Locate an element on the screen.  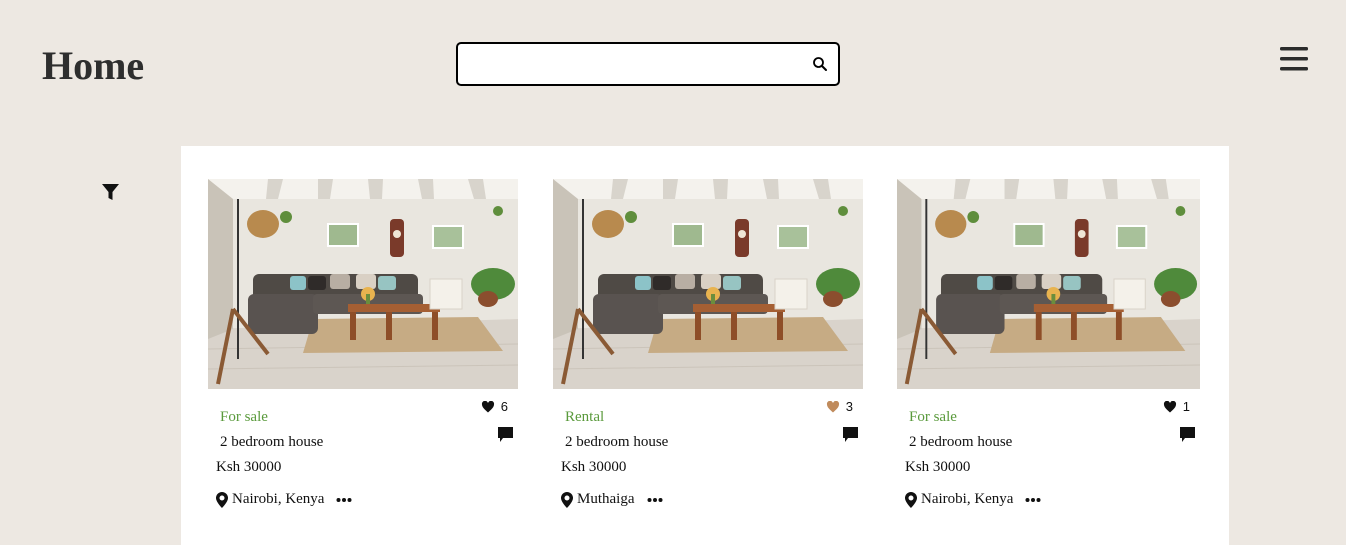
menu-icon is located at coordinates (1294, 59).